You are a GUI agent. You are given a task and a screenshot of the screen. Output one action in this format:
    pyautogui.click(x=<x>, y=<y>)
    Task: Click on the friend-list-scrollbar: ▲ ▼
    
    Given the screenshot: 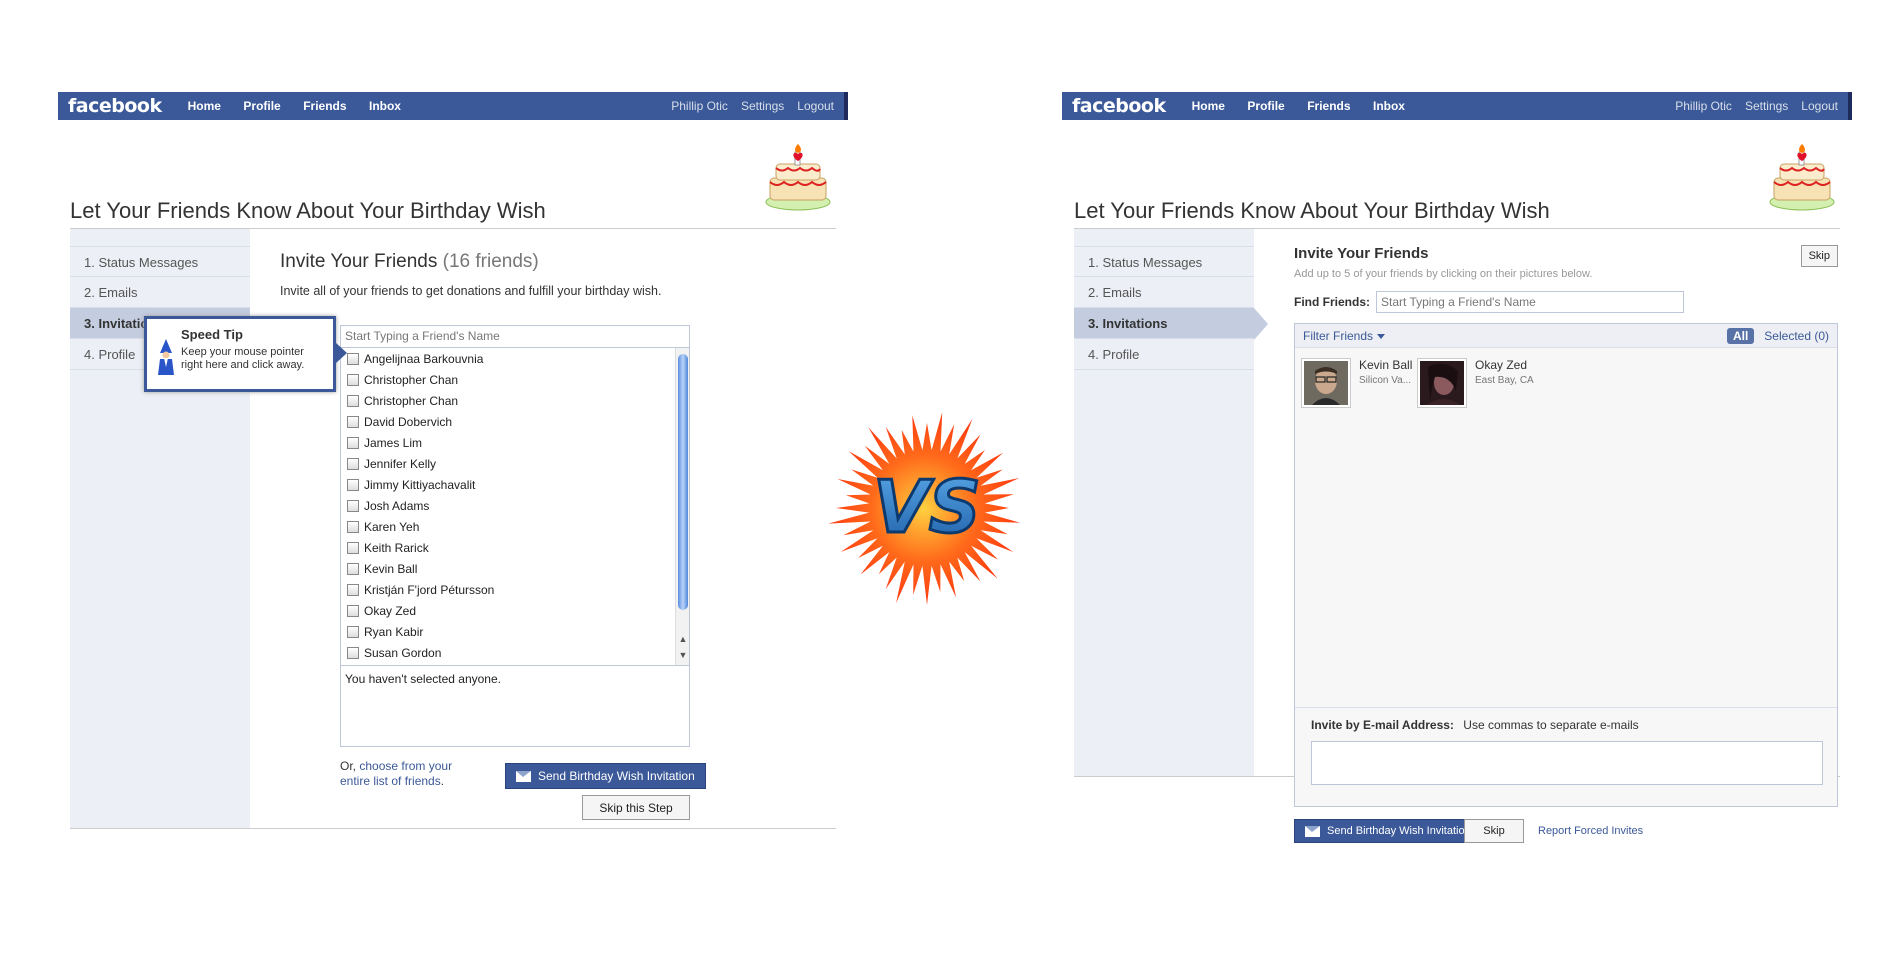 What is the action you would take?
    pyautogui.click(x=682, y=506)
    